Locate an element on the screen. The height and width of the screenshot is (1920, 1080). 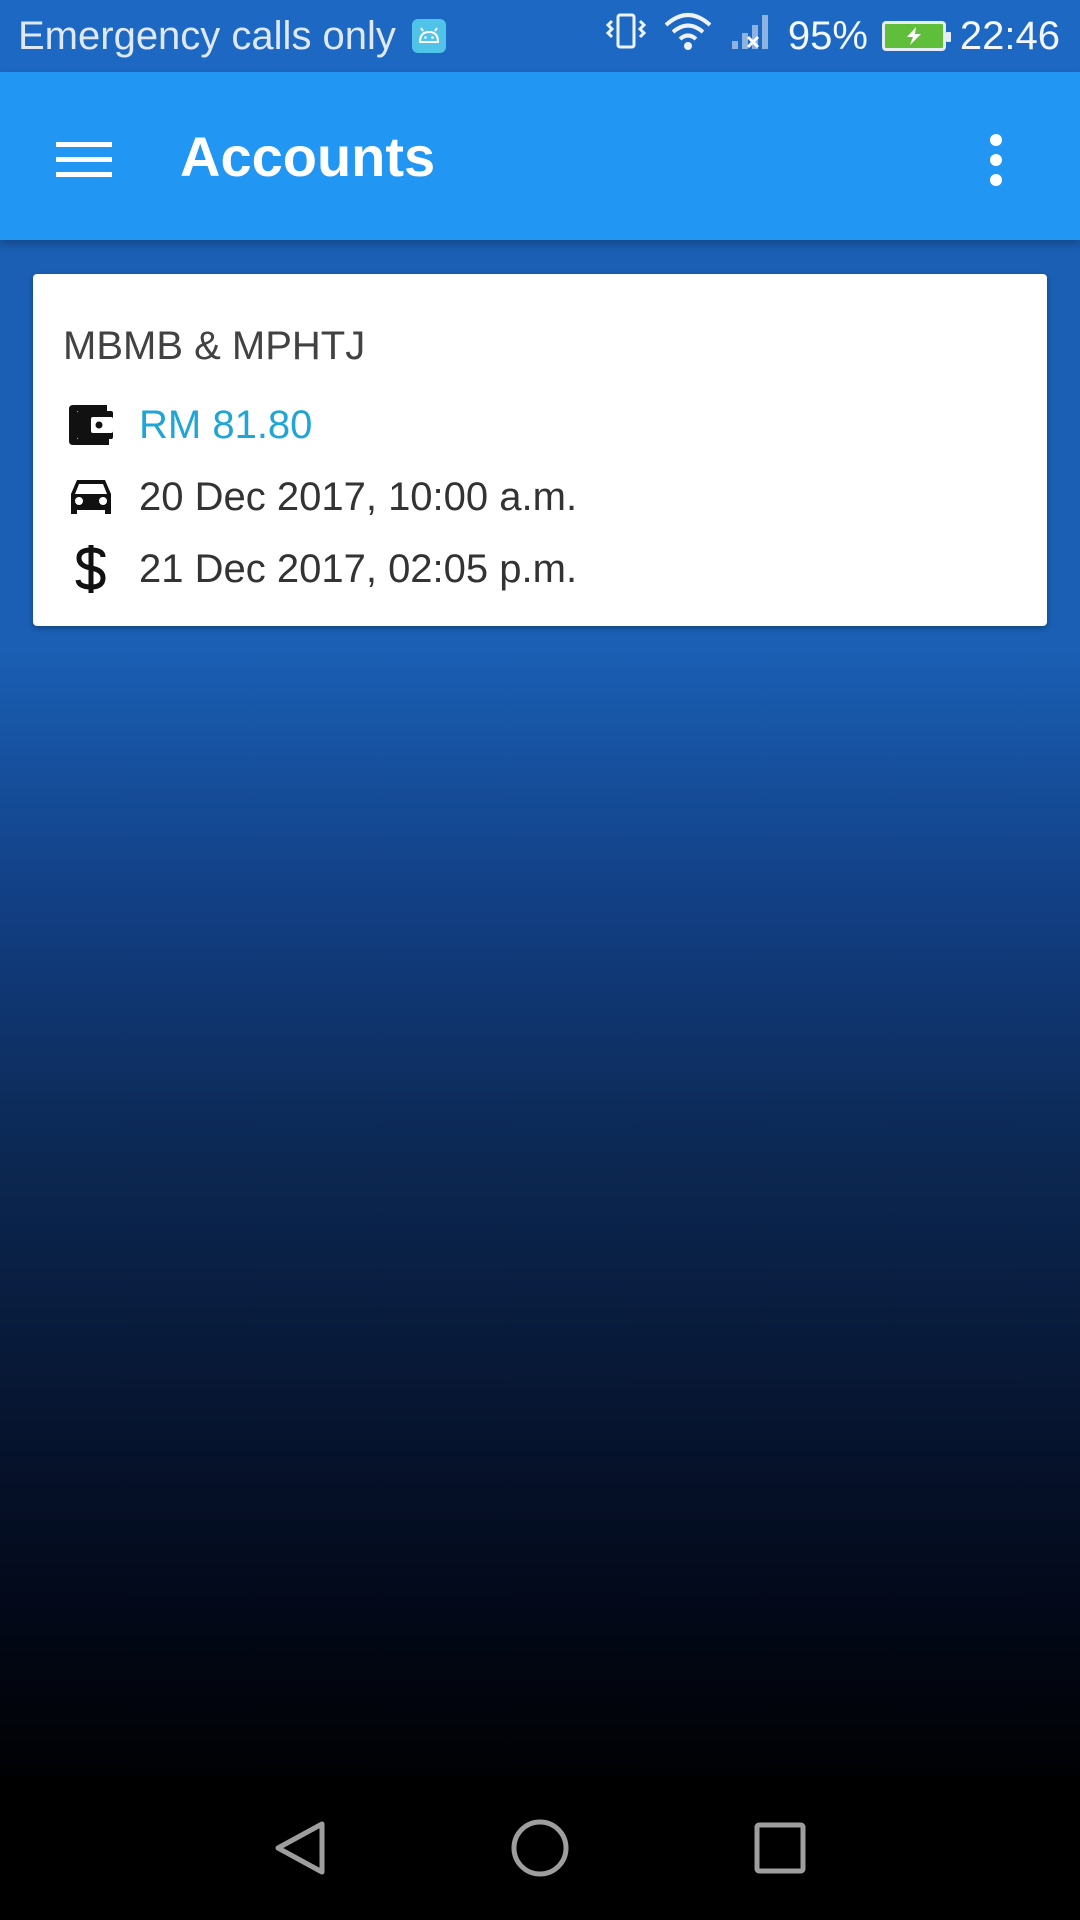
back-button is located at coordinates (300, 1848).